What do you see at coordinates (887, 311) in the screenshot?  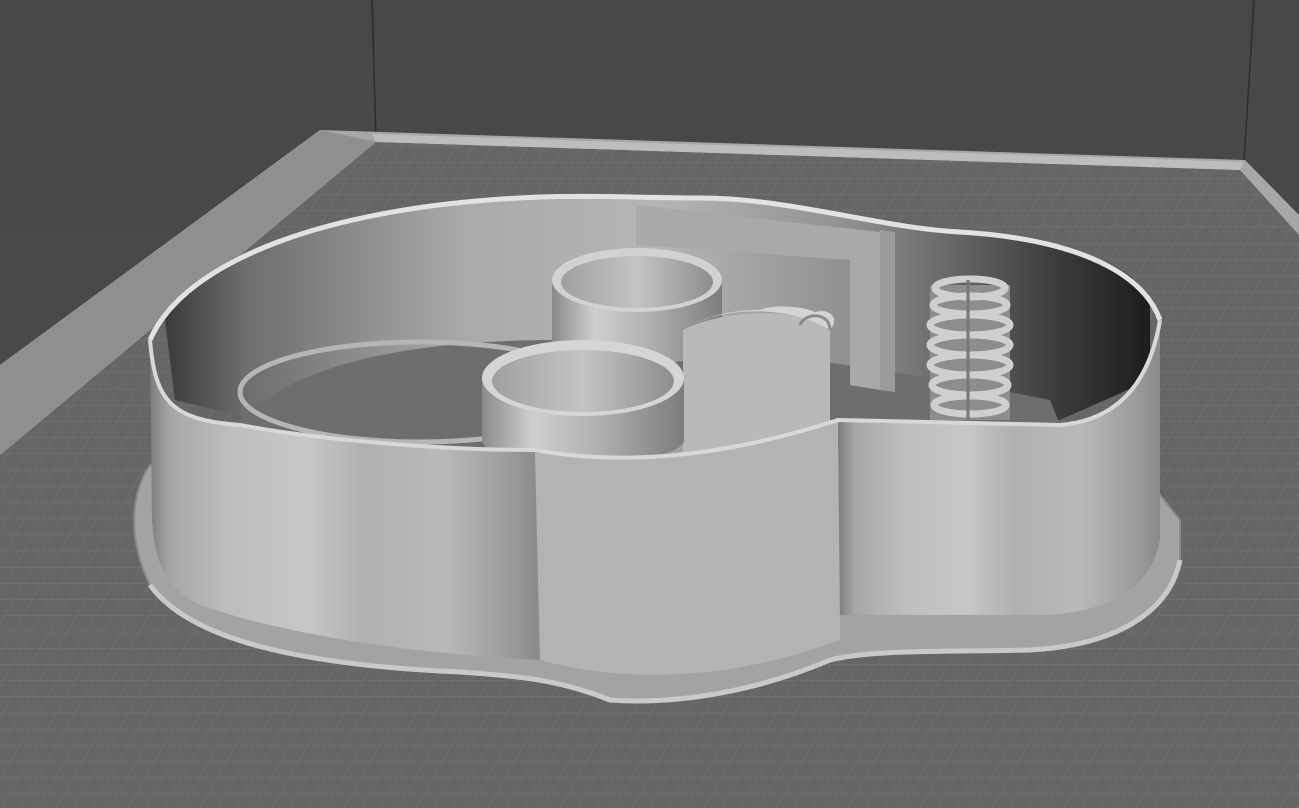 I see `divider-wall` at bounding box center [887, 311].